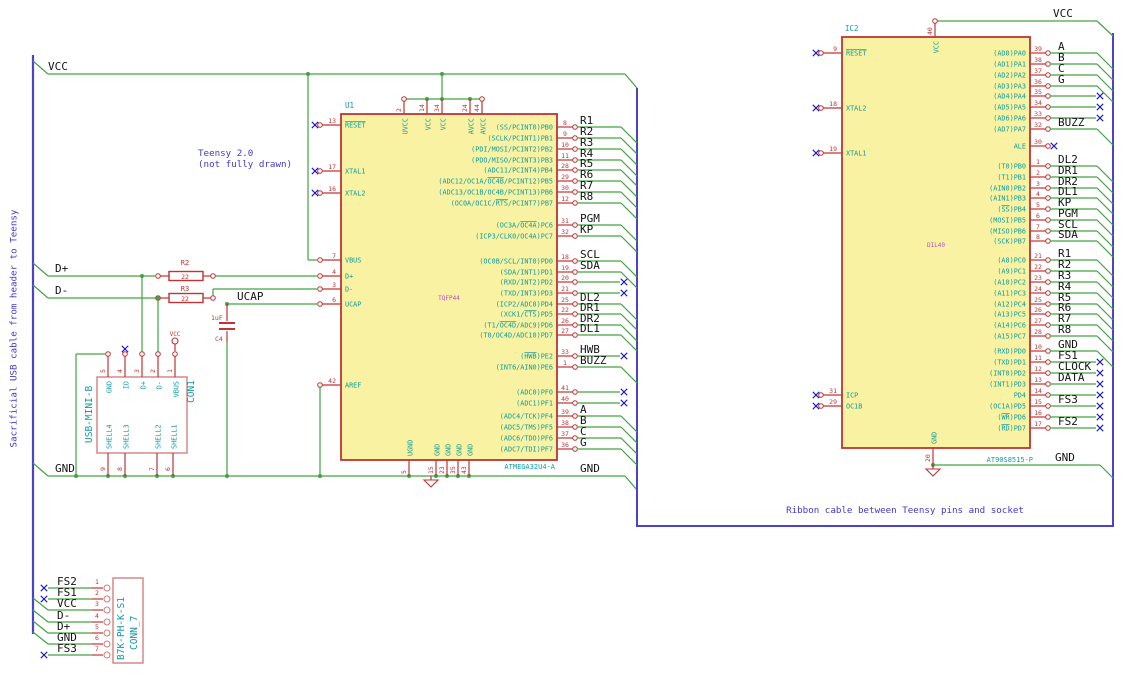 This screenshot has height=690, width=1131. Describe the element at coordinates (1009, 282) in the screenshot. I see `ic2-pin-23-name: (A10)PC2` at that location.